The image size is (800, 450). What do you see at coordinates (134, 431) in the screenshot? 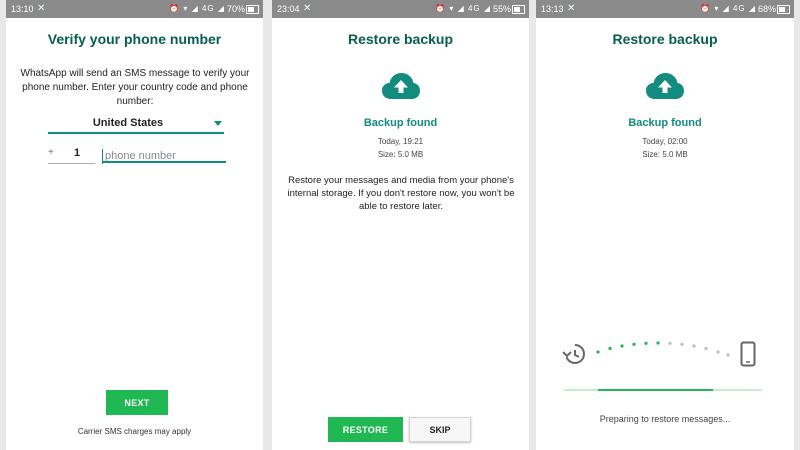
I see `carrier-charges-note: Carrier SMS charges may apply` at bounding box center [134, 431].